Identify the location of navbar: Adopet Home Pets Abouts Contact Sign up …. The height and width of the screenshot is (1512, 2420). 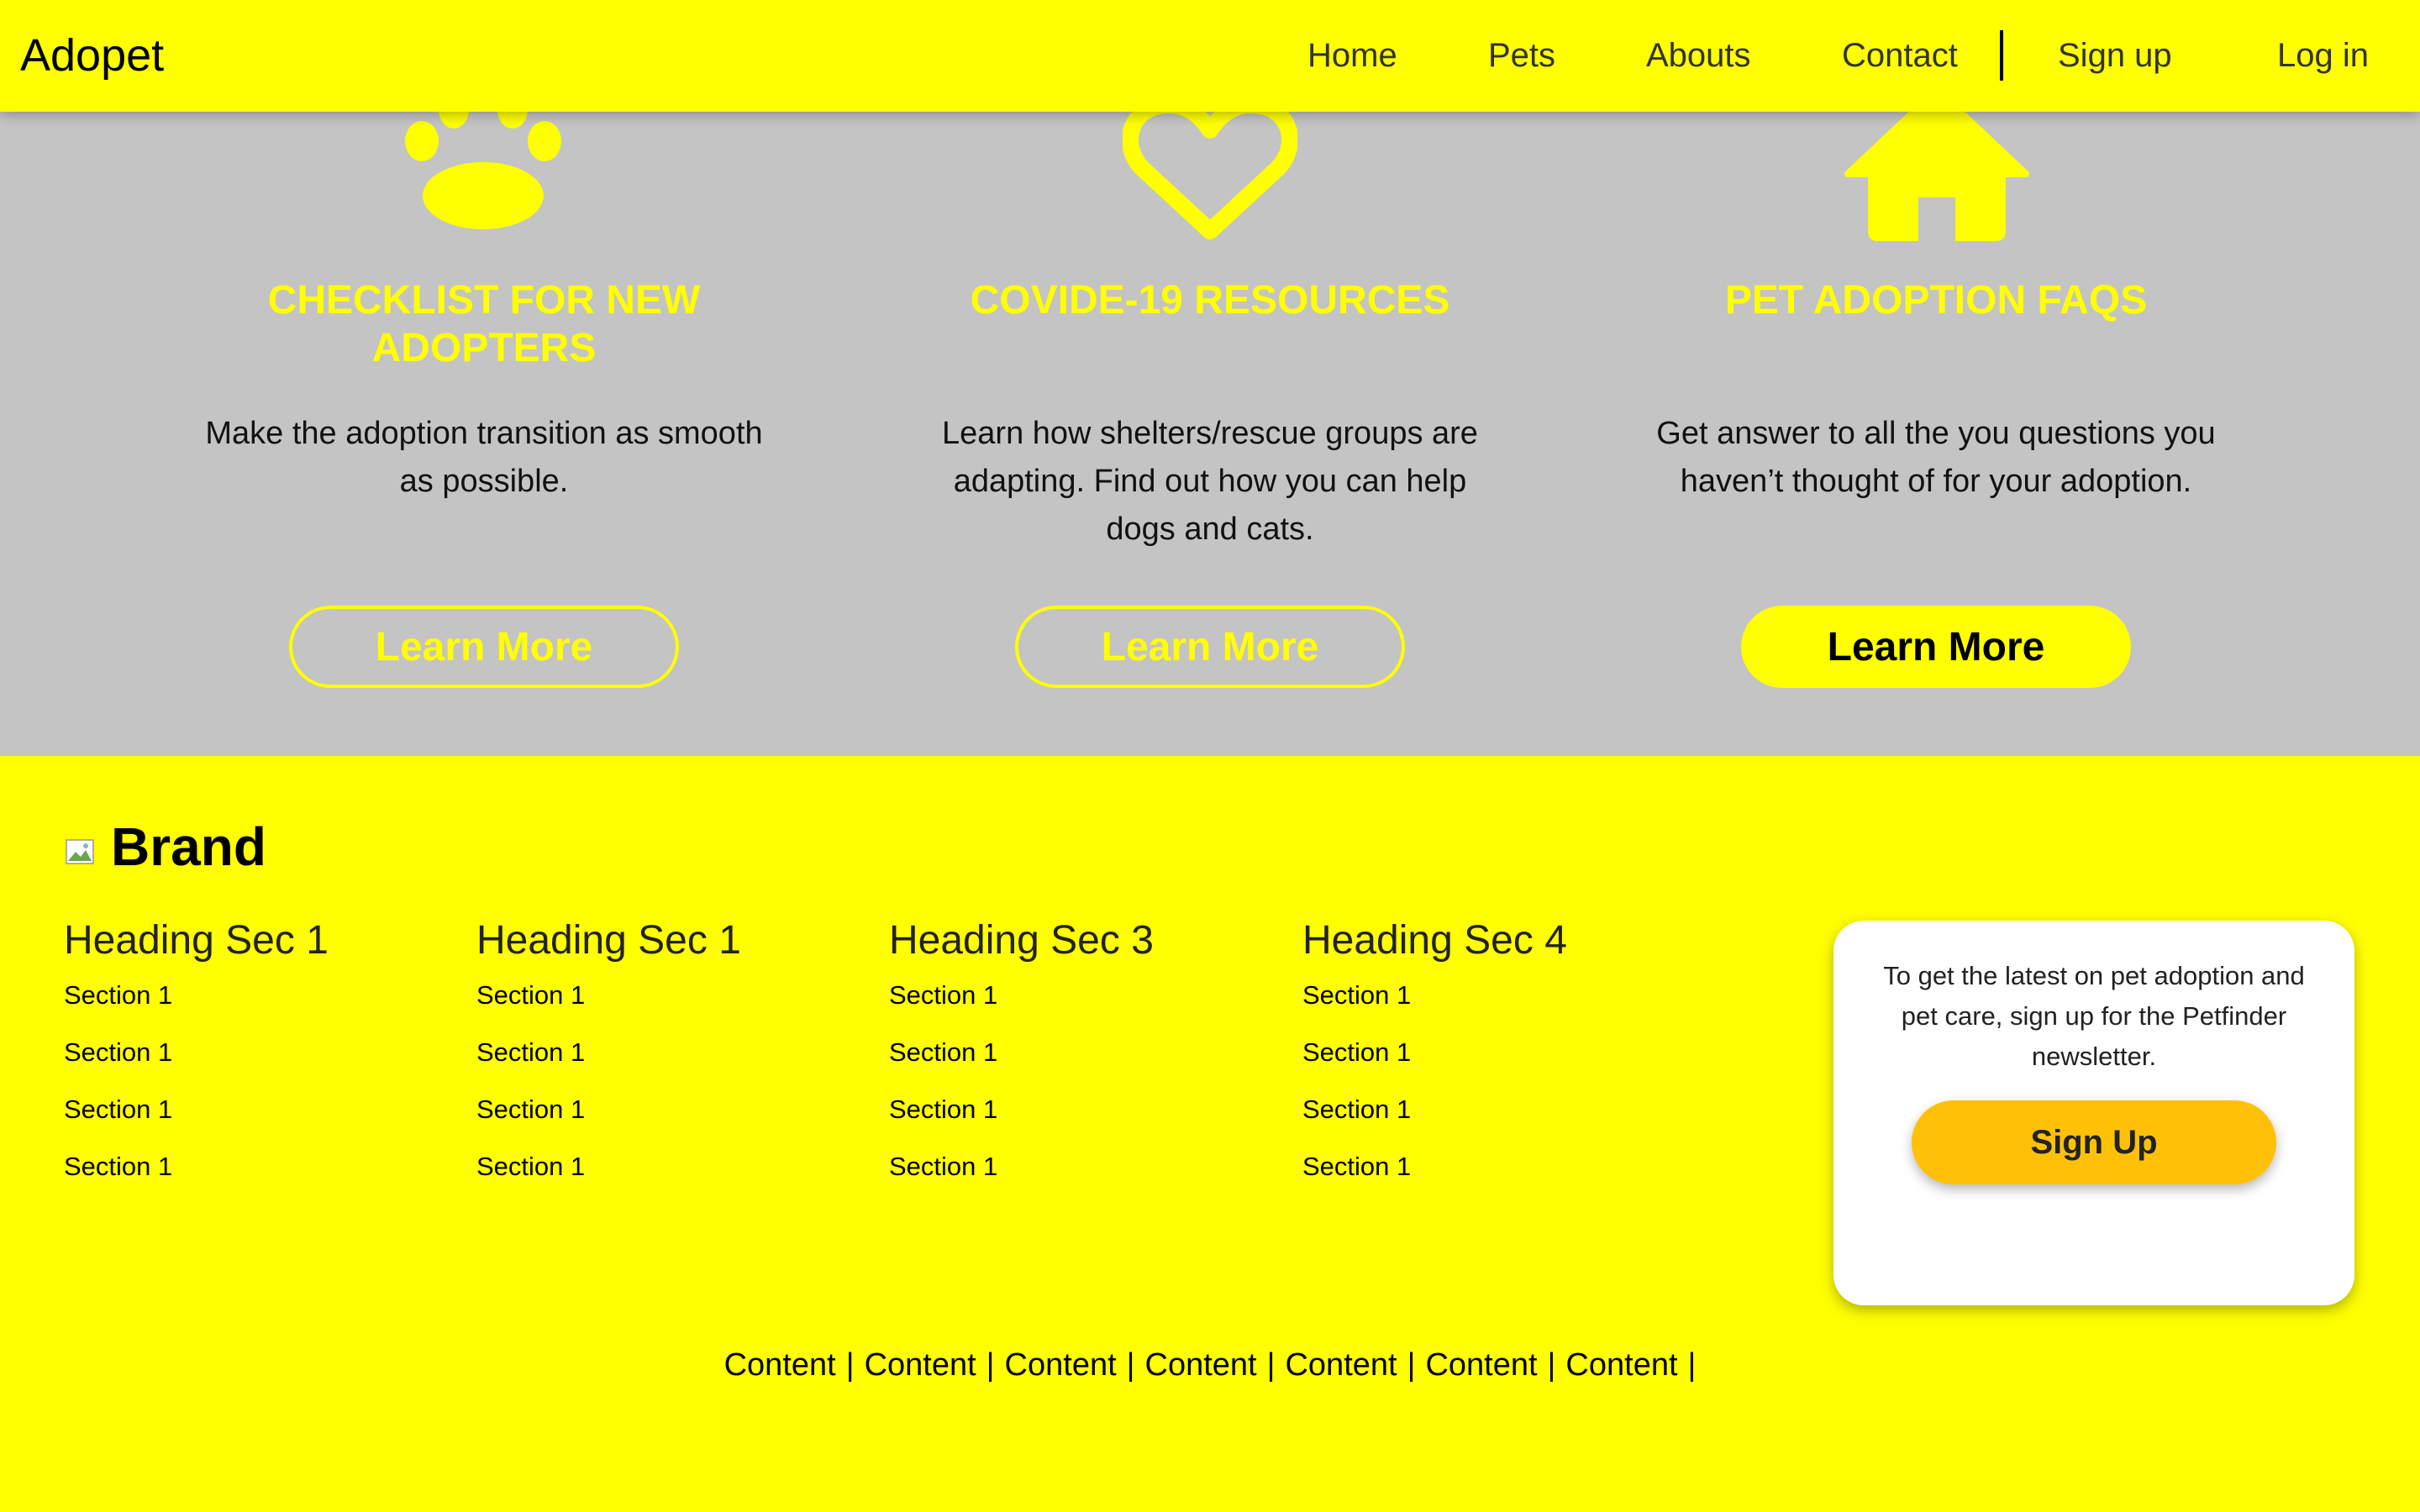
(1210, 56).